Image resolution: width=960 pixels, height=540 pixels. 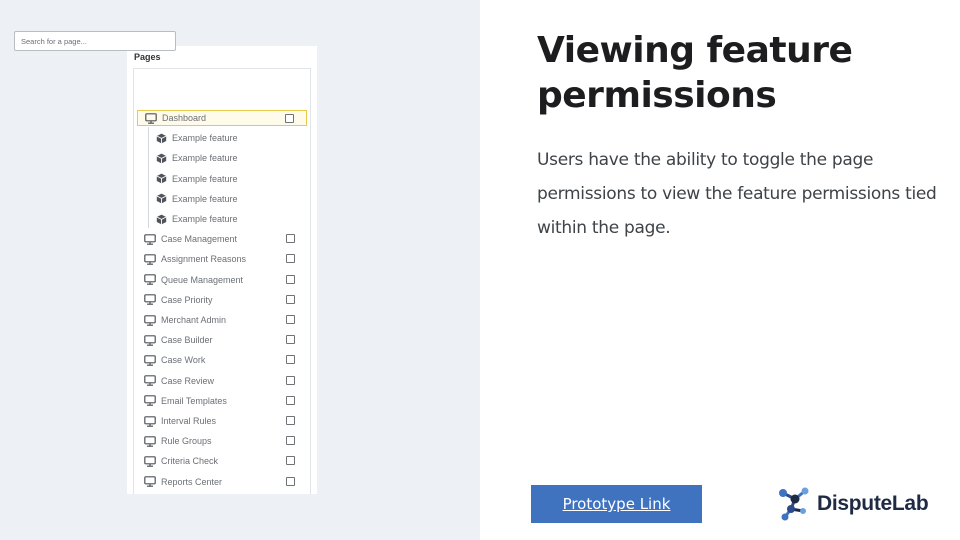 What do you see at coordinates (194, 320) in the screenshot?
I see `tree-item-label: Merchant Admin` at bounding box center [194, 320].